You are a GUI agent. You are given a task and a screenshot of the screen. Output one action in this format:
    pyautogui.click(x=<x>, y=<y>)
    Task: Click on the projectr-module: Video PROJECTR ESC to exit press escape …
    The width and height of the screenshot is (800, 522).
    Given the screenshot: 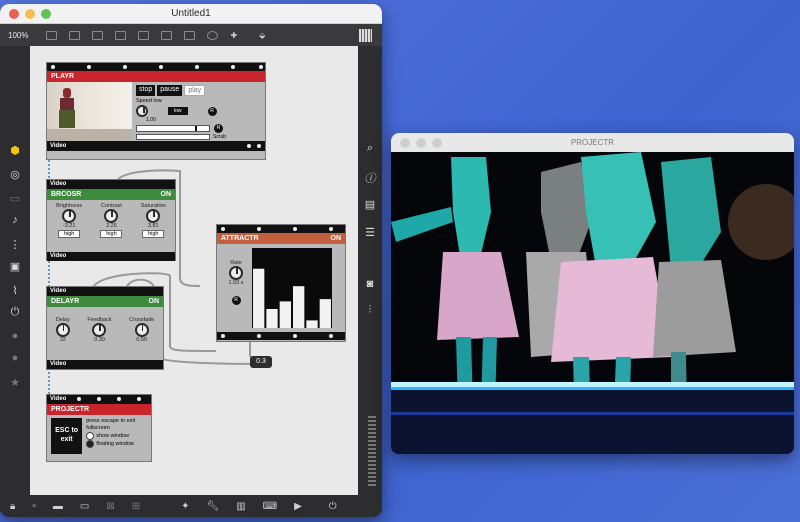 What is the action you would take?
    pyautogui.click(x=99, y=428)
    